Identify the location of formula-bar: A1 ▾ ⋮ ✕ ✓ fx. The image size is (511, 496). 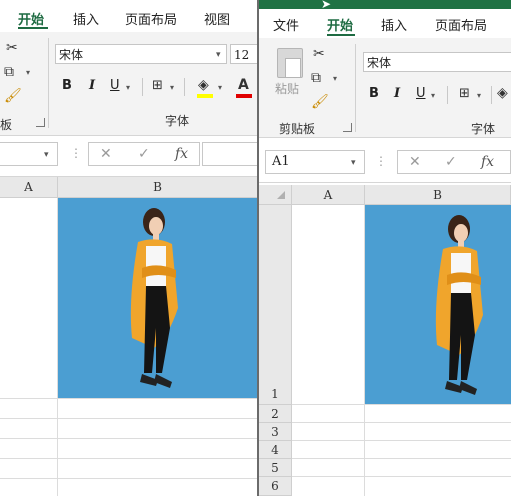
(385, 160).